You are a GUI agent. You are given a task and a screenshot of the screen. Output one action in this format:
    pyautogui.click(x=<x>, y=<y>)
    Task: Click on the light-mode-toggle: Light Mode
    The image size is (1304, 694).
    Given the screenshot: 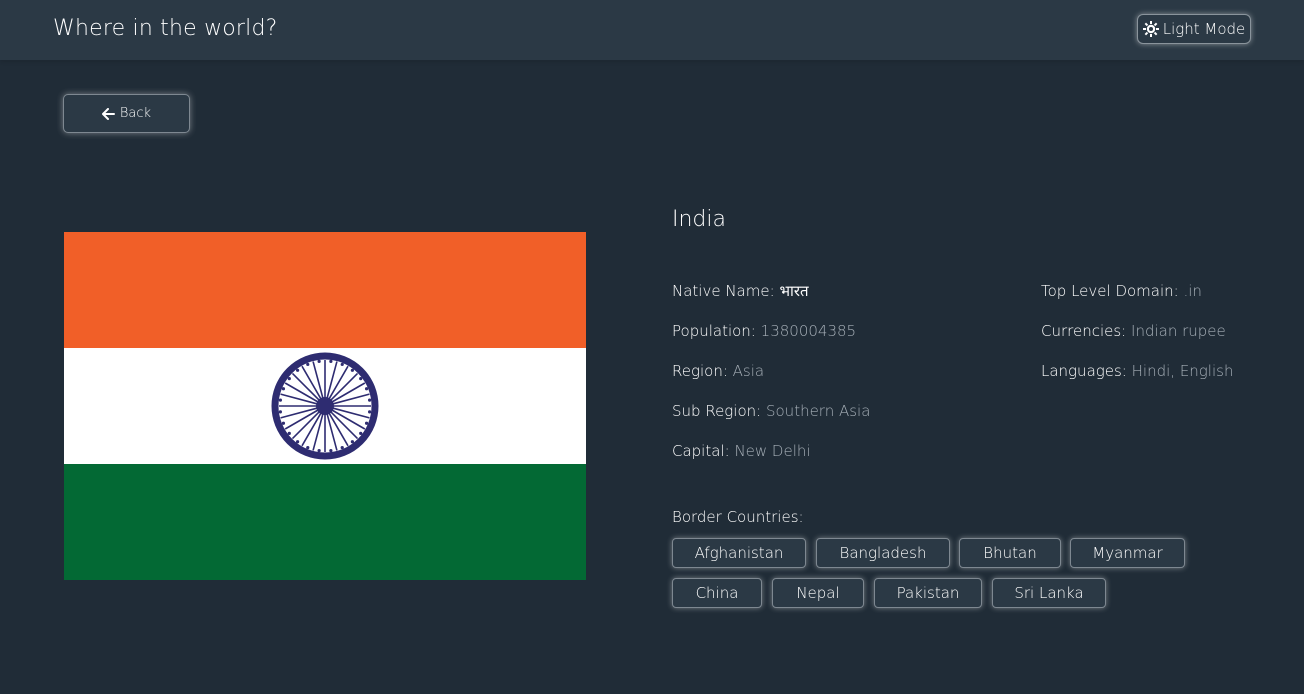 What is the action you would take?
    pyautogui.click(x=1194, y=29)
    